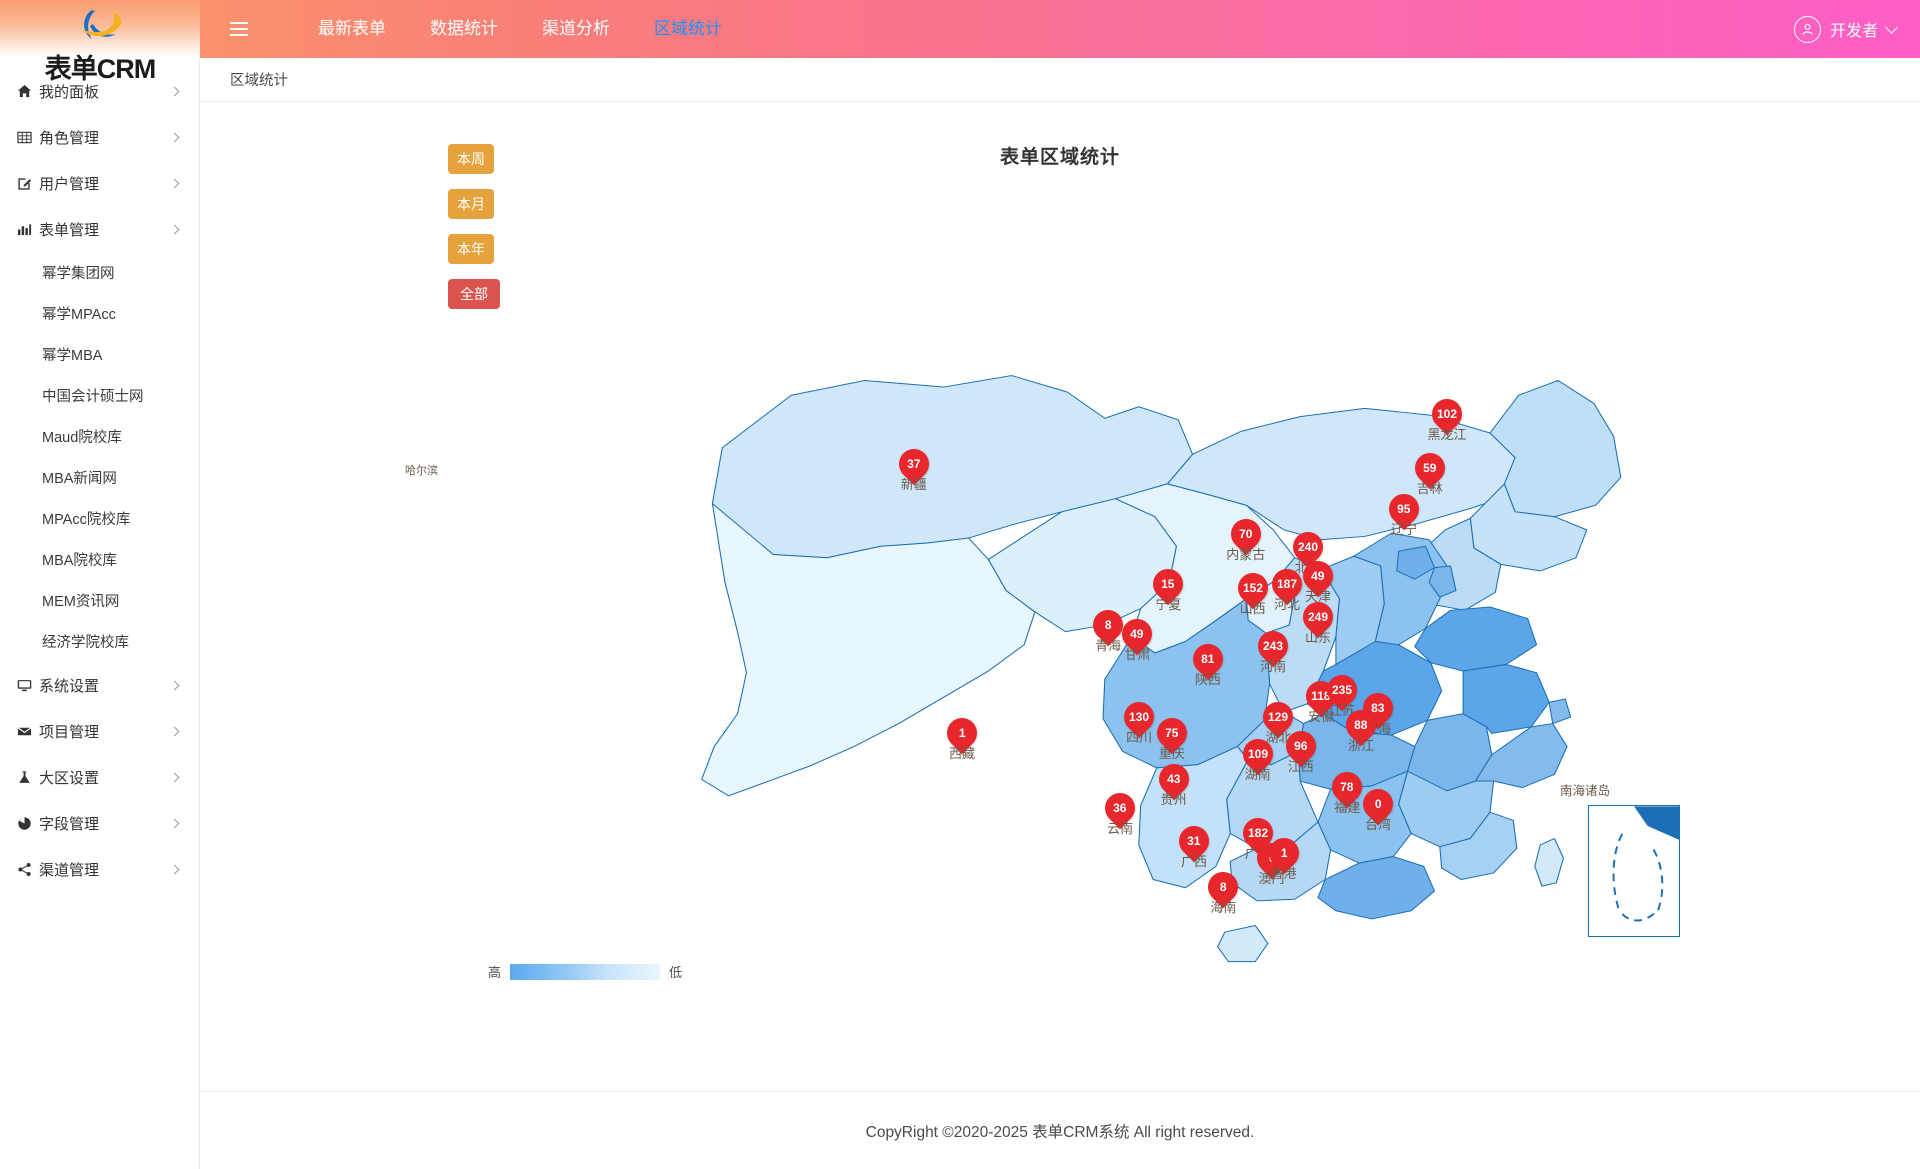  I want to click on map-pin-value: 78, so click(1347, 787).